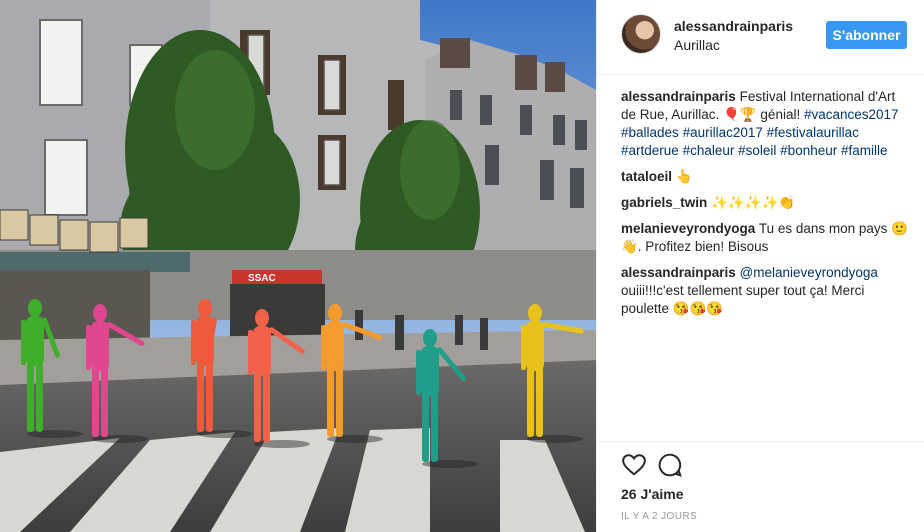 The height and width of the screenshot is (532, 924). Describe the element at coordinates (646, 176) in the screenshot. I see `comment-author: tataloeil` at that location.